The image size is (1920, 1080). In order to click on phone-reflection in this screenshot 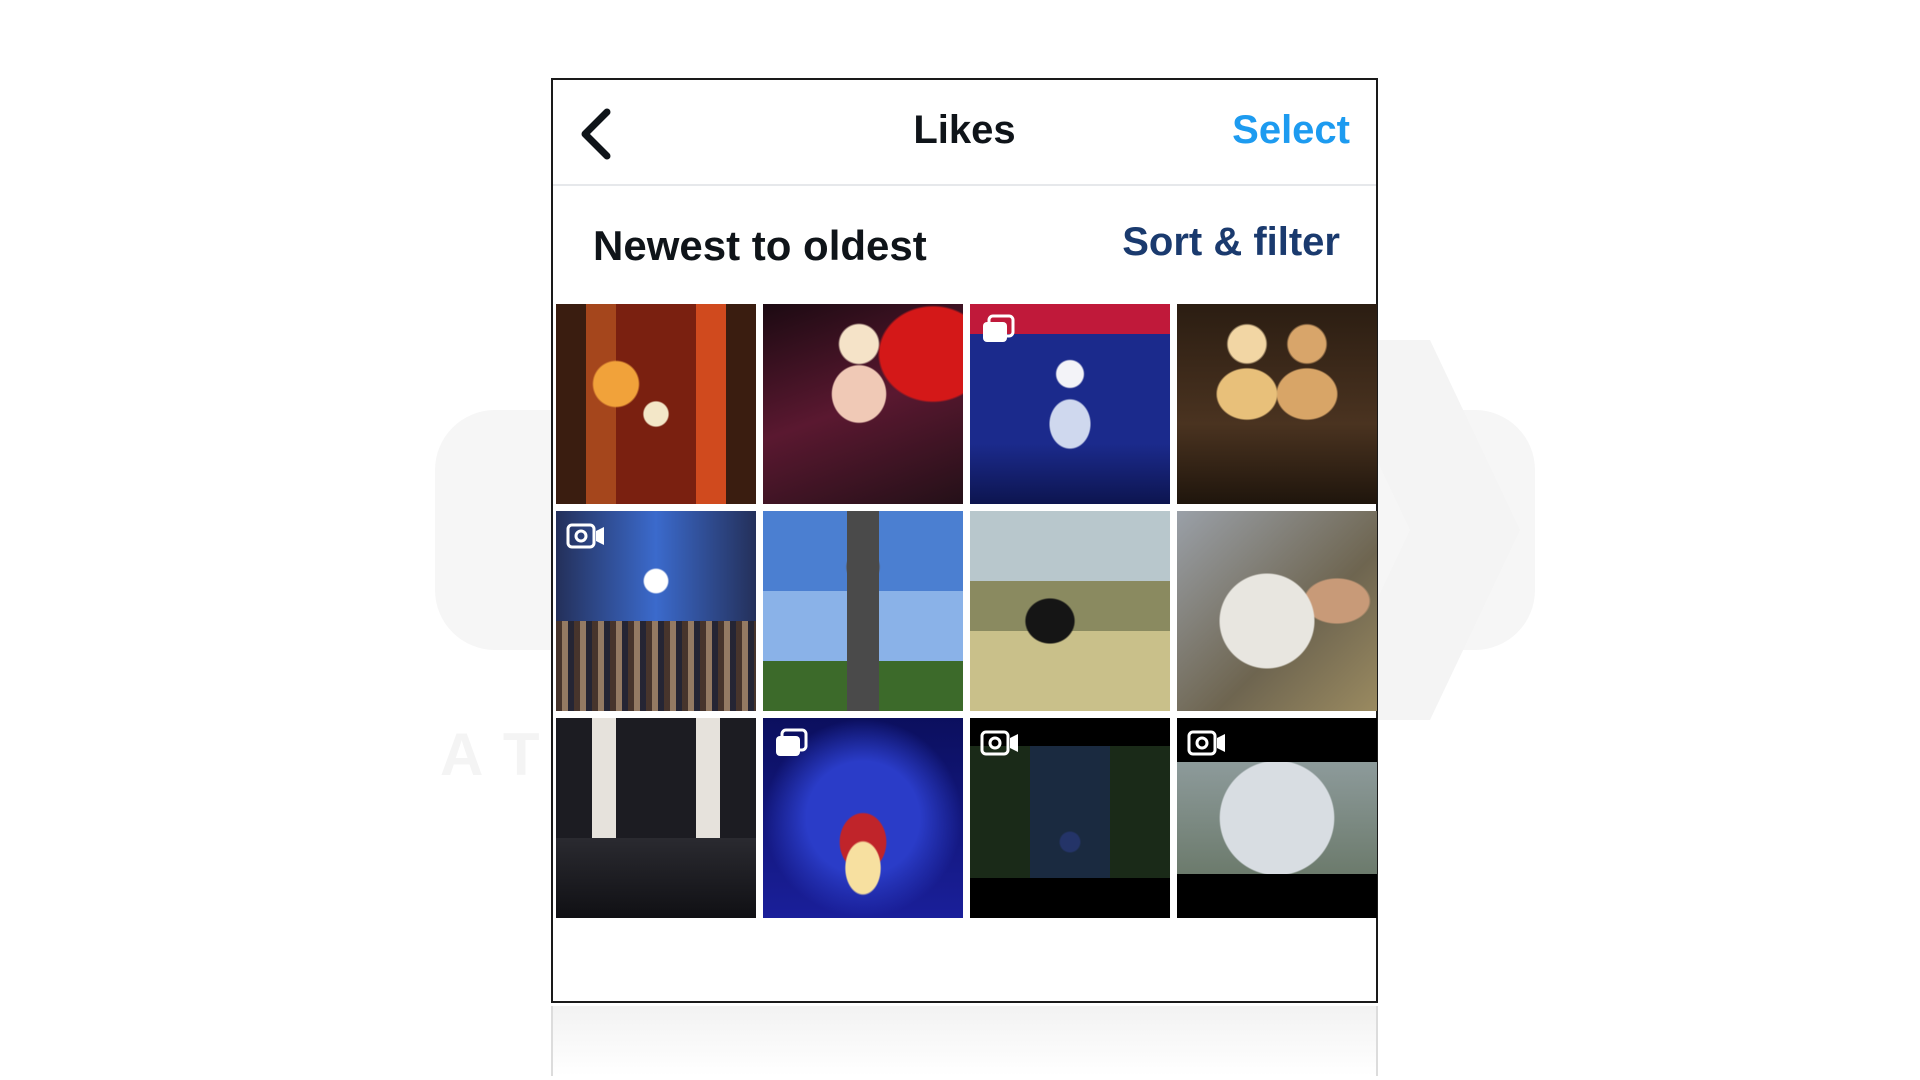, I will do `click(964, 1041)`.